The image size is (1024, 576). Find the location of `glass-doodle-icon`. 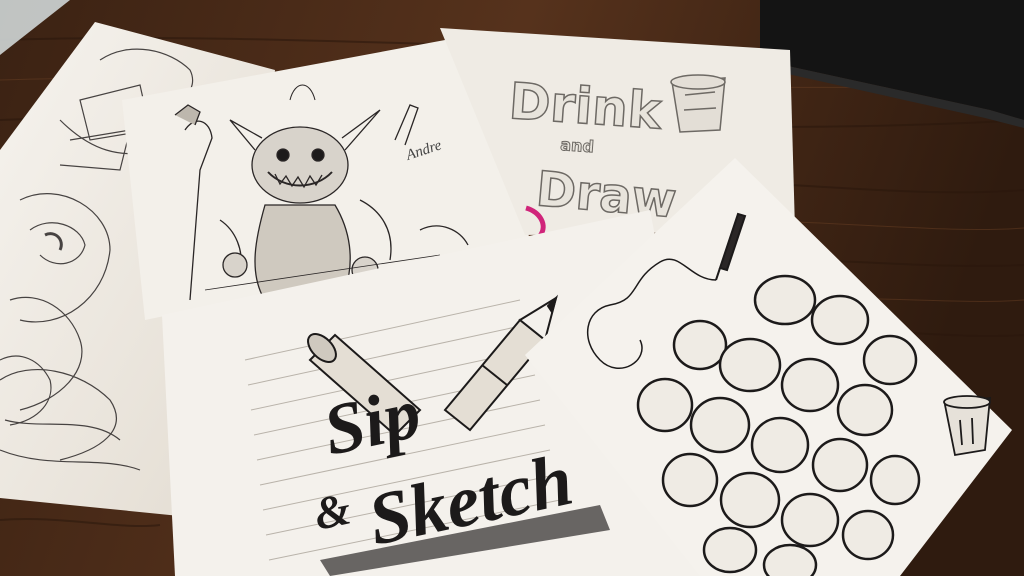

glass-doodle-icon is located at coordinates (698, 103).